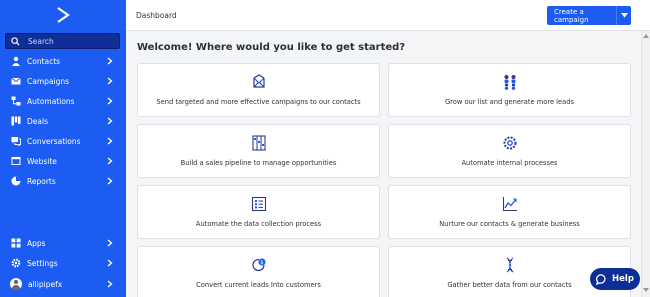 The image size is (650, 297). Describe the element at coordinates (509, 163) in the screenshot. I see `card-label: Automate internal processes` at that location.